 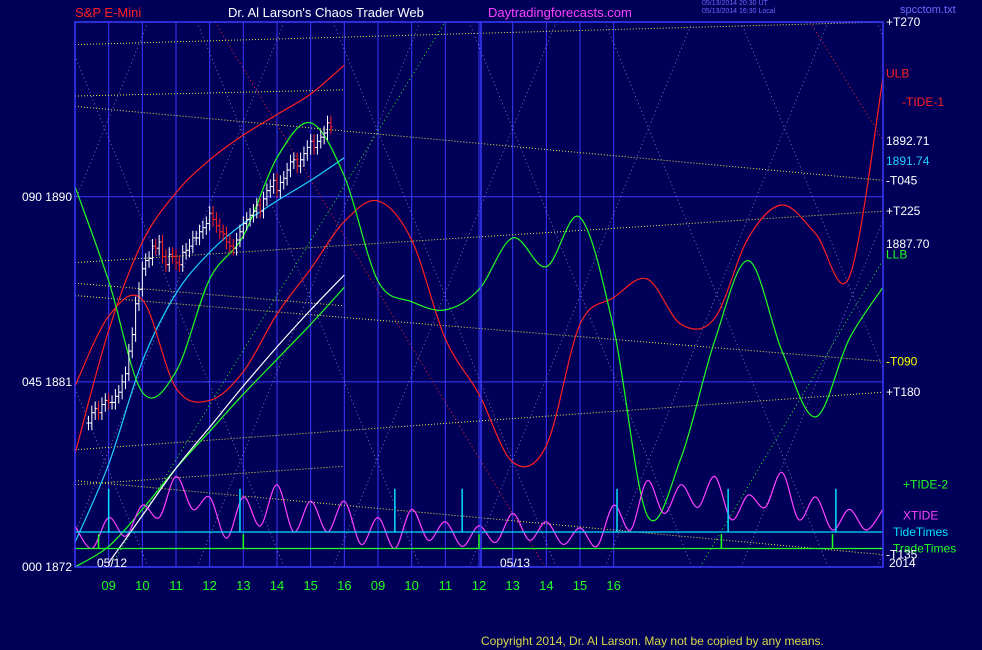 What do you see at coordinates (47, 197) in the screenshot?
I see `y-tick-label: 090 1890` at bounding box center [47, 197].